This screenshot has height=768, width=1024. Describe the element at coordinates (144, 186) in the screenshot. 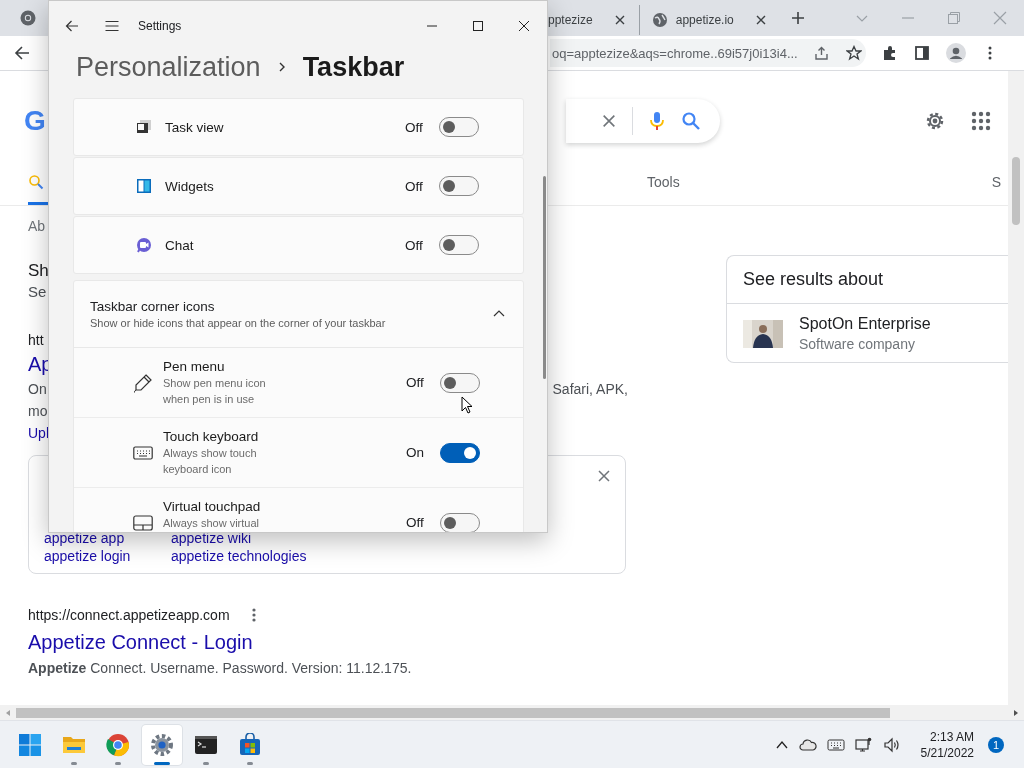

I see `widgets-icon` at that location.